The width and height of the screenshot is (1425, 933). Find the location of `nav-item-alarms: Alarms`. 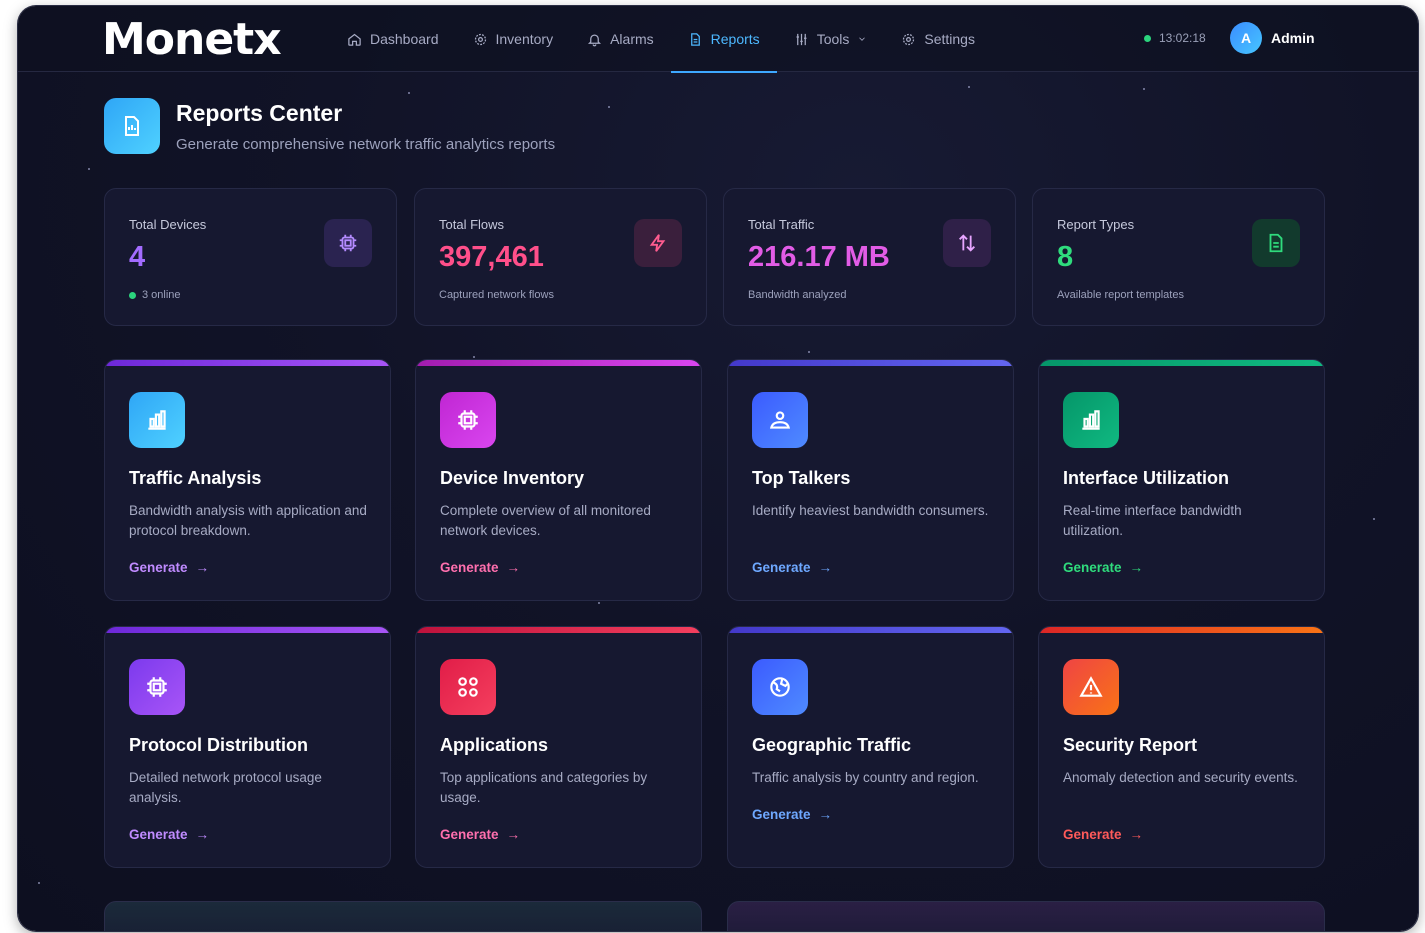

nav-item-alarms: Alarms is located at coordinates (620, 39).